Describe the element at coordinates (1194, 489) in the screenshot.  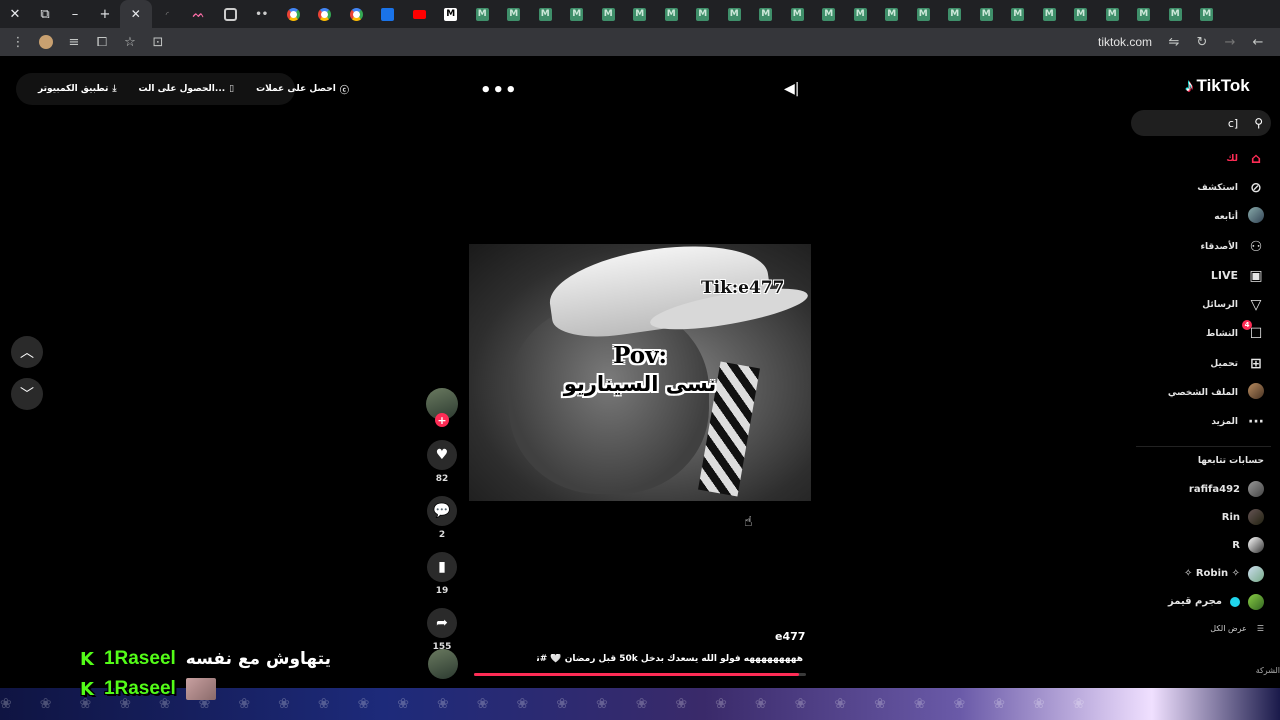
I see `following-account: rafifa492` at that location.